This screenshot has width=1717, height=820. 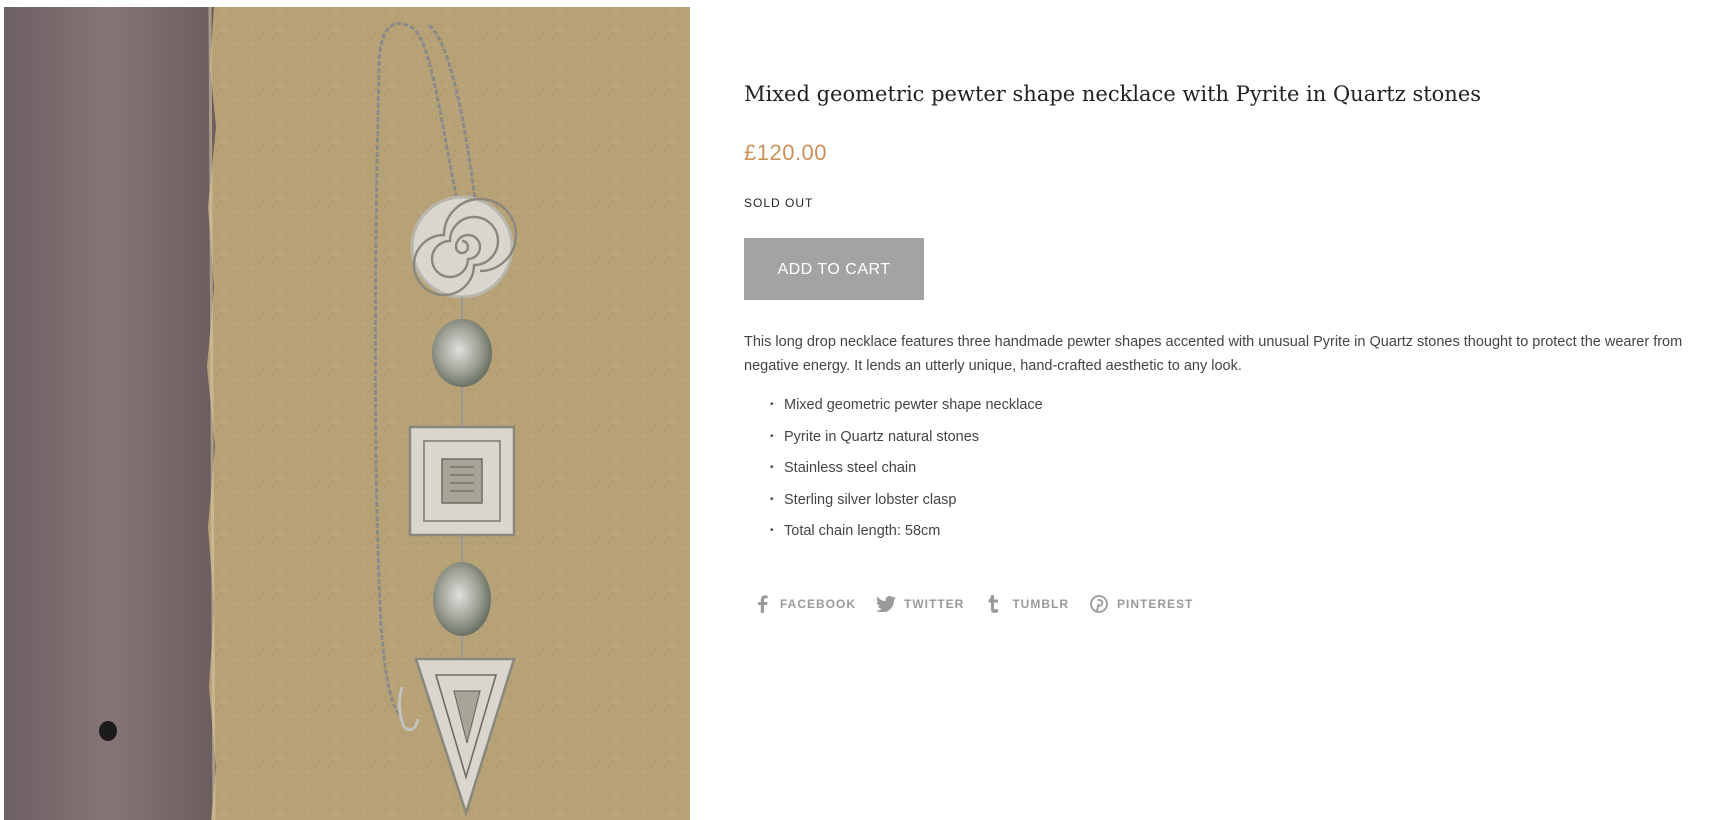 What do you see at coordinates (882, 436) in the screenshot?
I see `feature-text: Pyrite in Quartz natural stones` at bounding box center [882, 436].